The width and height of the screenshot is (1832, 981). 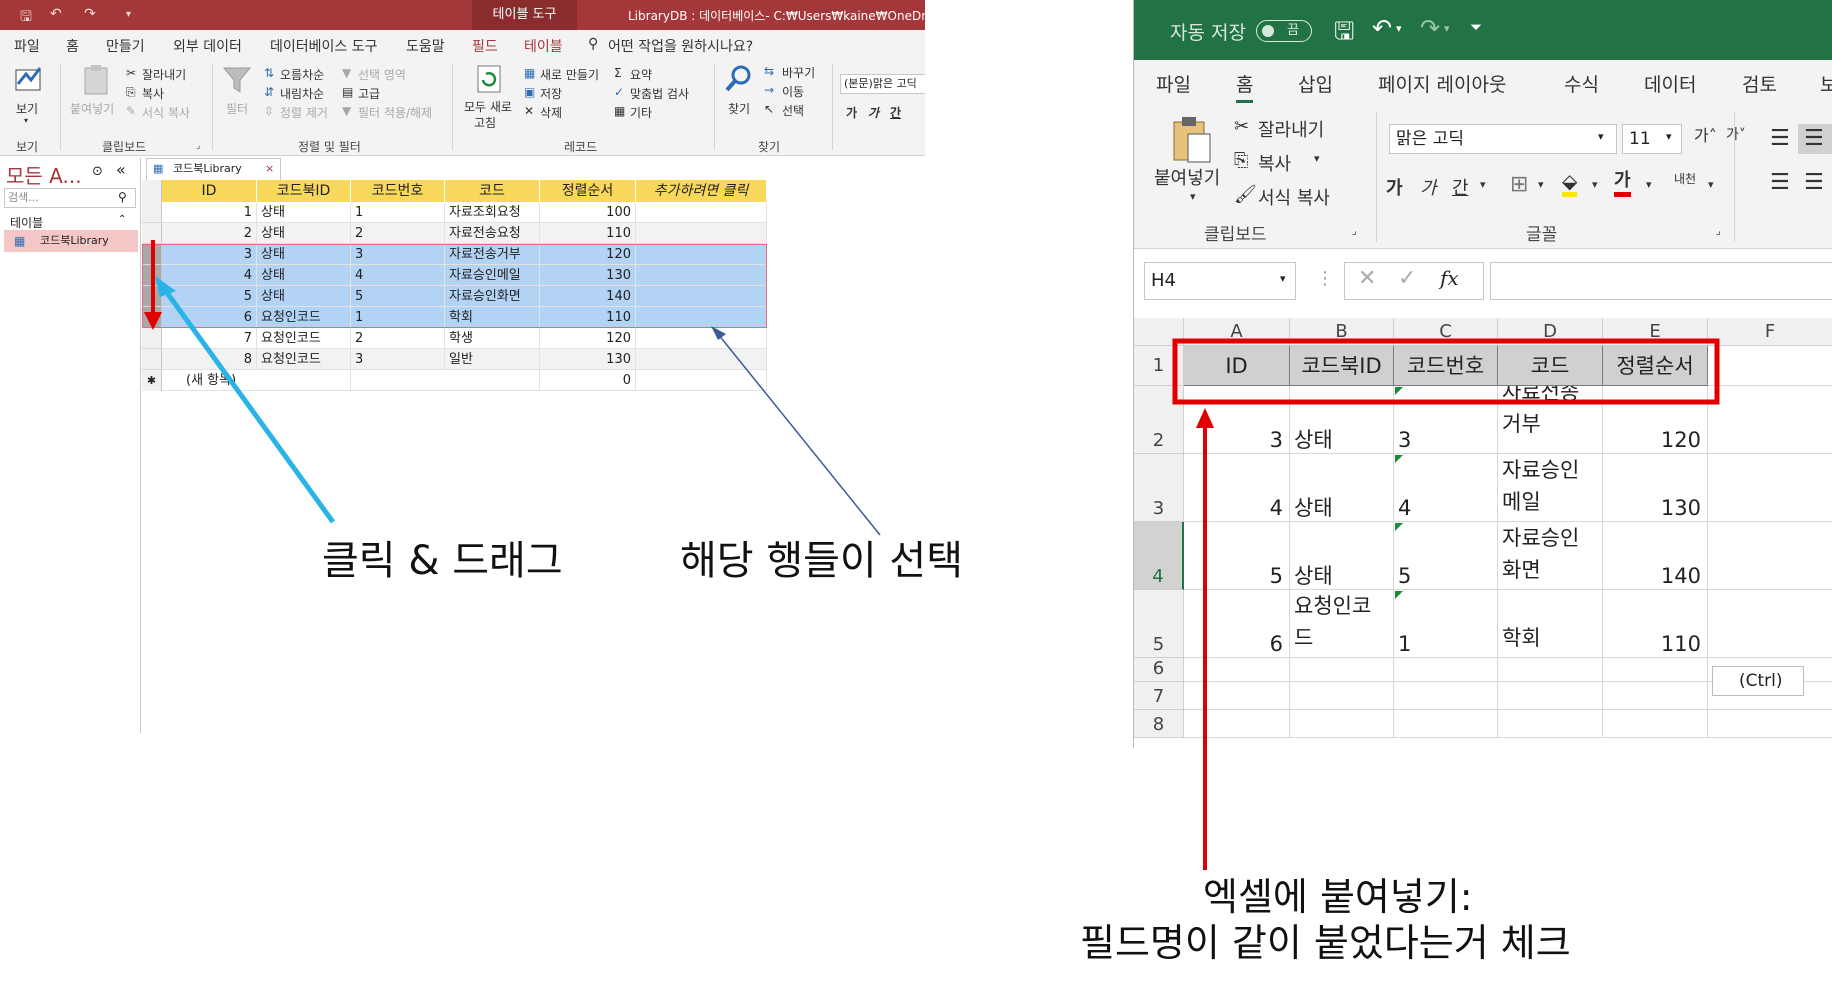 I want to click on customize-qat-icon: ⏷, so click(x=1476, y=27).